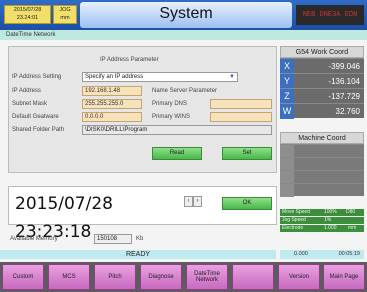 The width and height of the screenshot is (367, 292). I want to click on fkey-diagnose: Diagnose, so click(161, 277).